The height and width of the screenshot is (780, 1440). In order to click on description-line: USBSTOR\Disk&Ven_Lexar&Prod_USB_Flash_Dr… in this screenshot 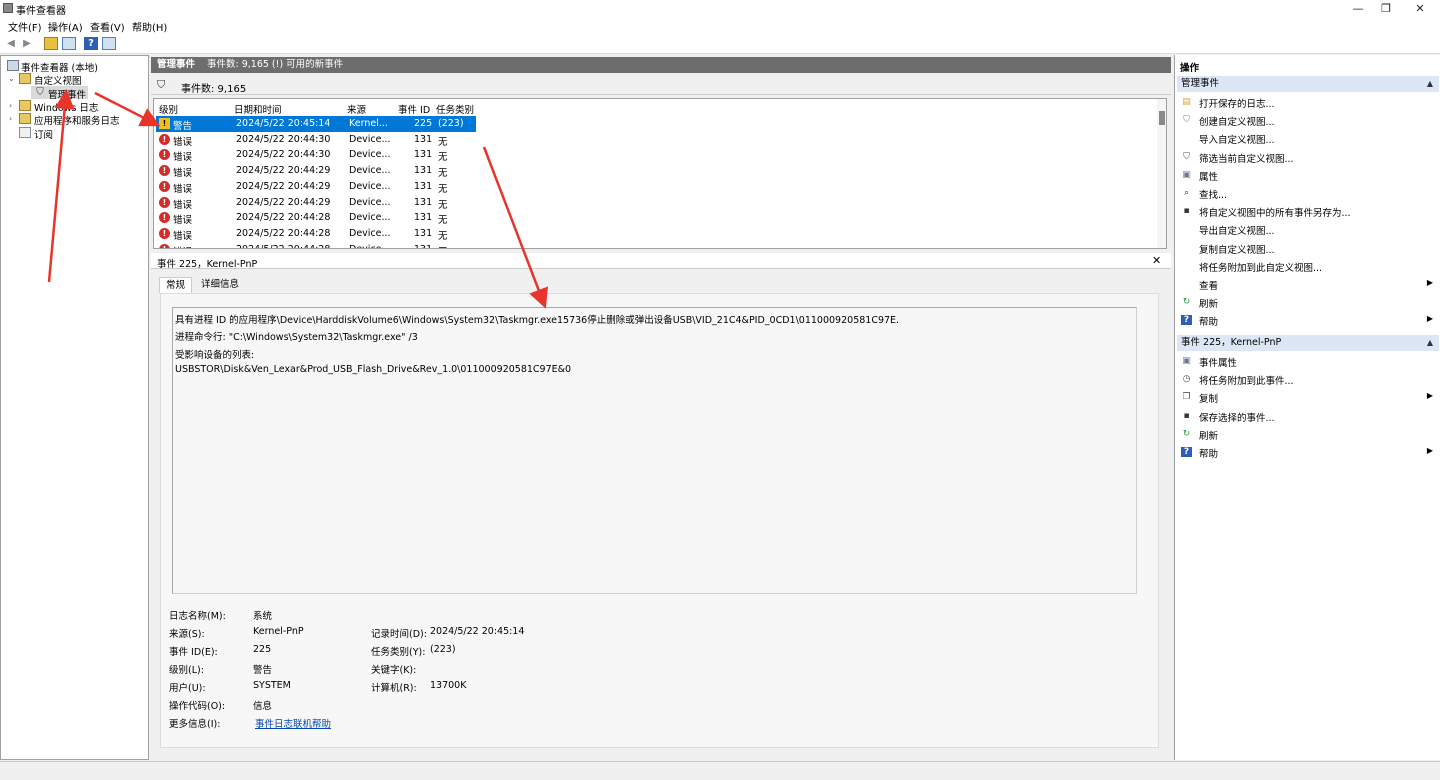, I will do `click(373, 369)`.